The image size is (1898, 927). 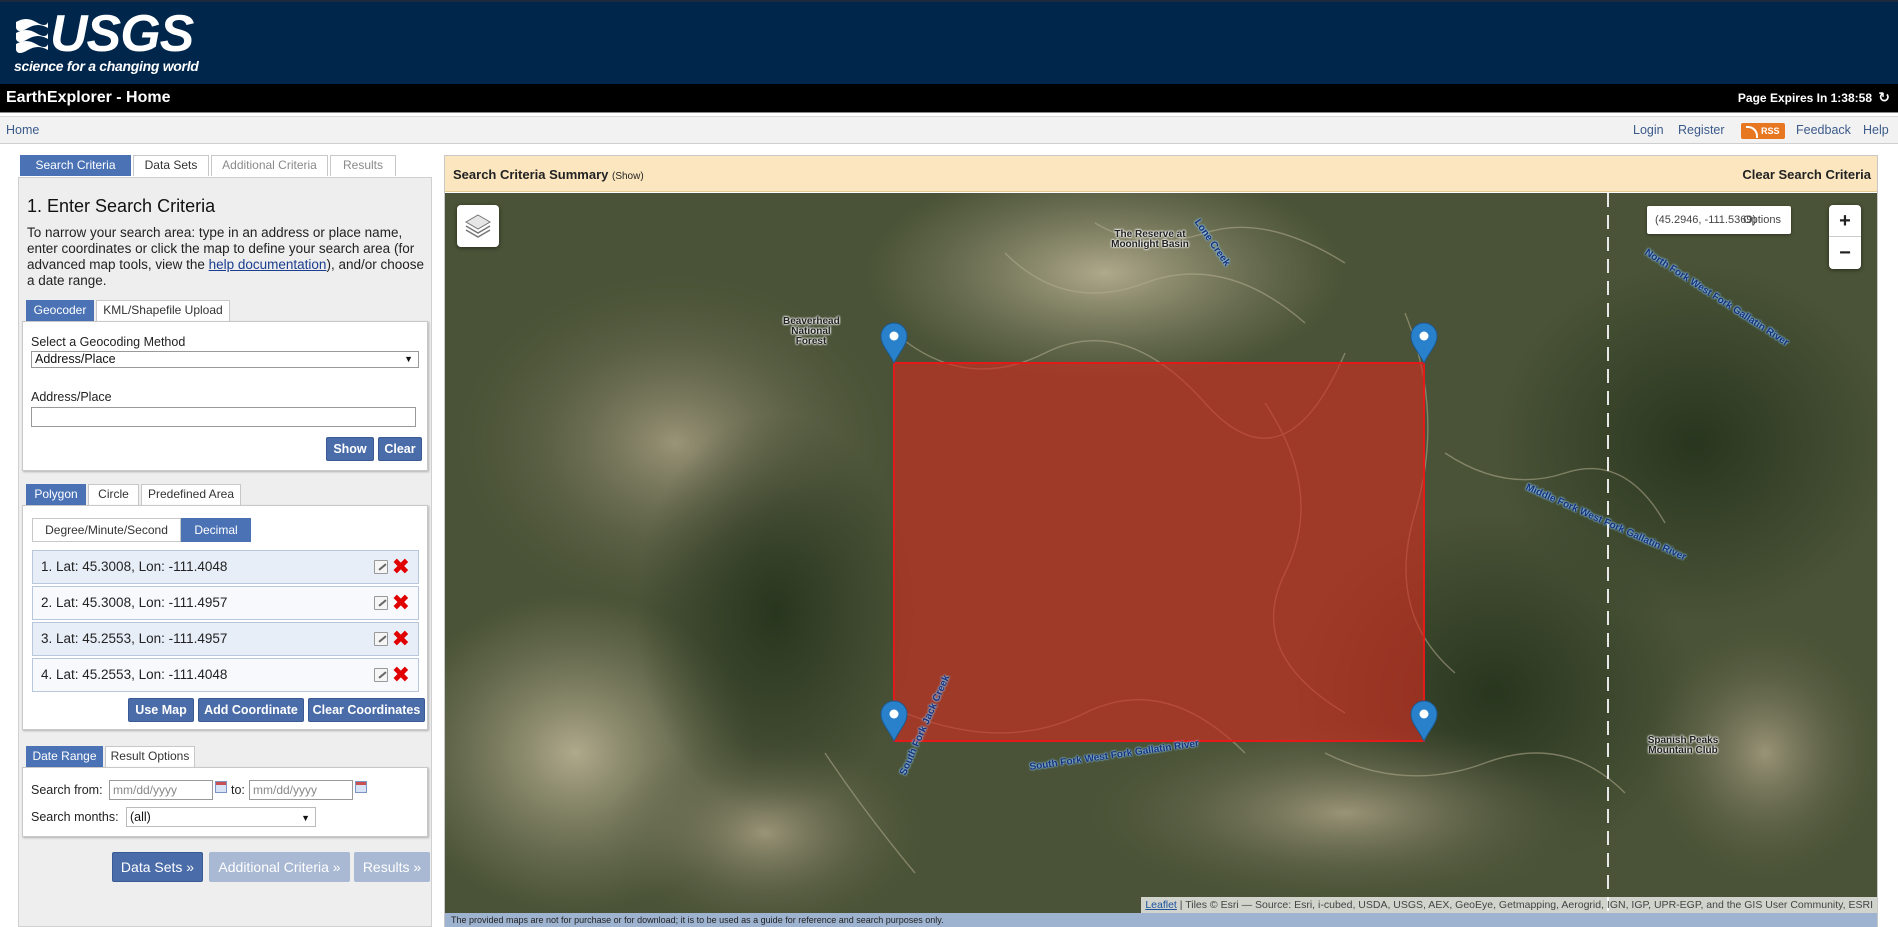 I want to click on coordinate-row: 4. Lat: 45.2553, Lon: -111.4048 ✖, so click(x=225, y=675).